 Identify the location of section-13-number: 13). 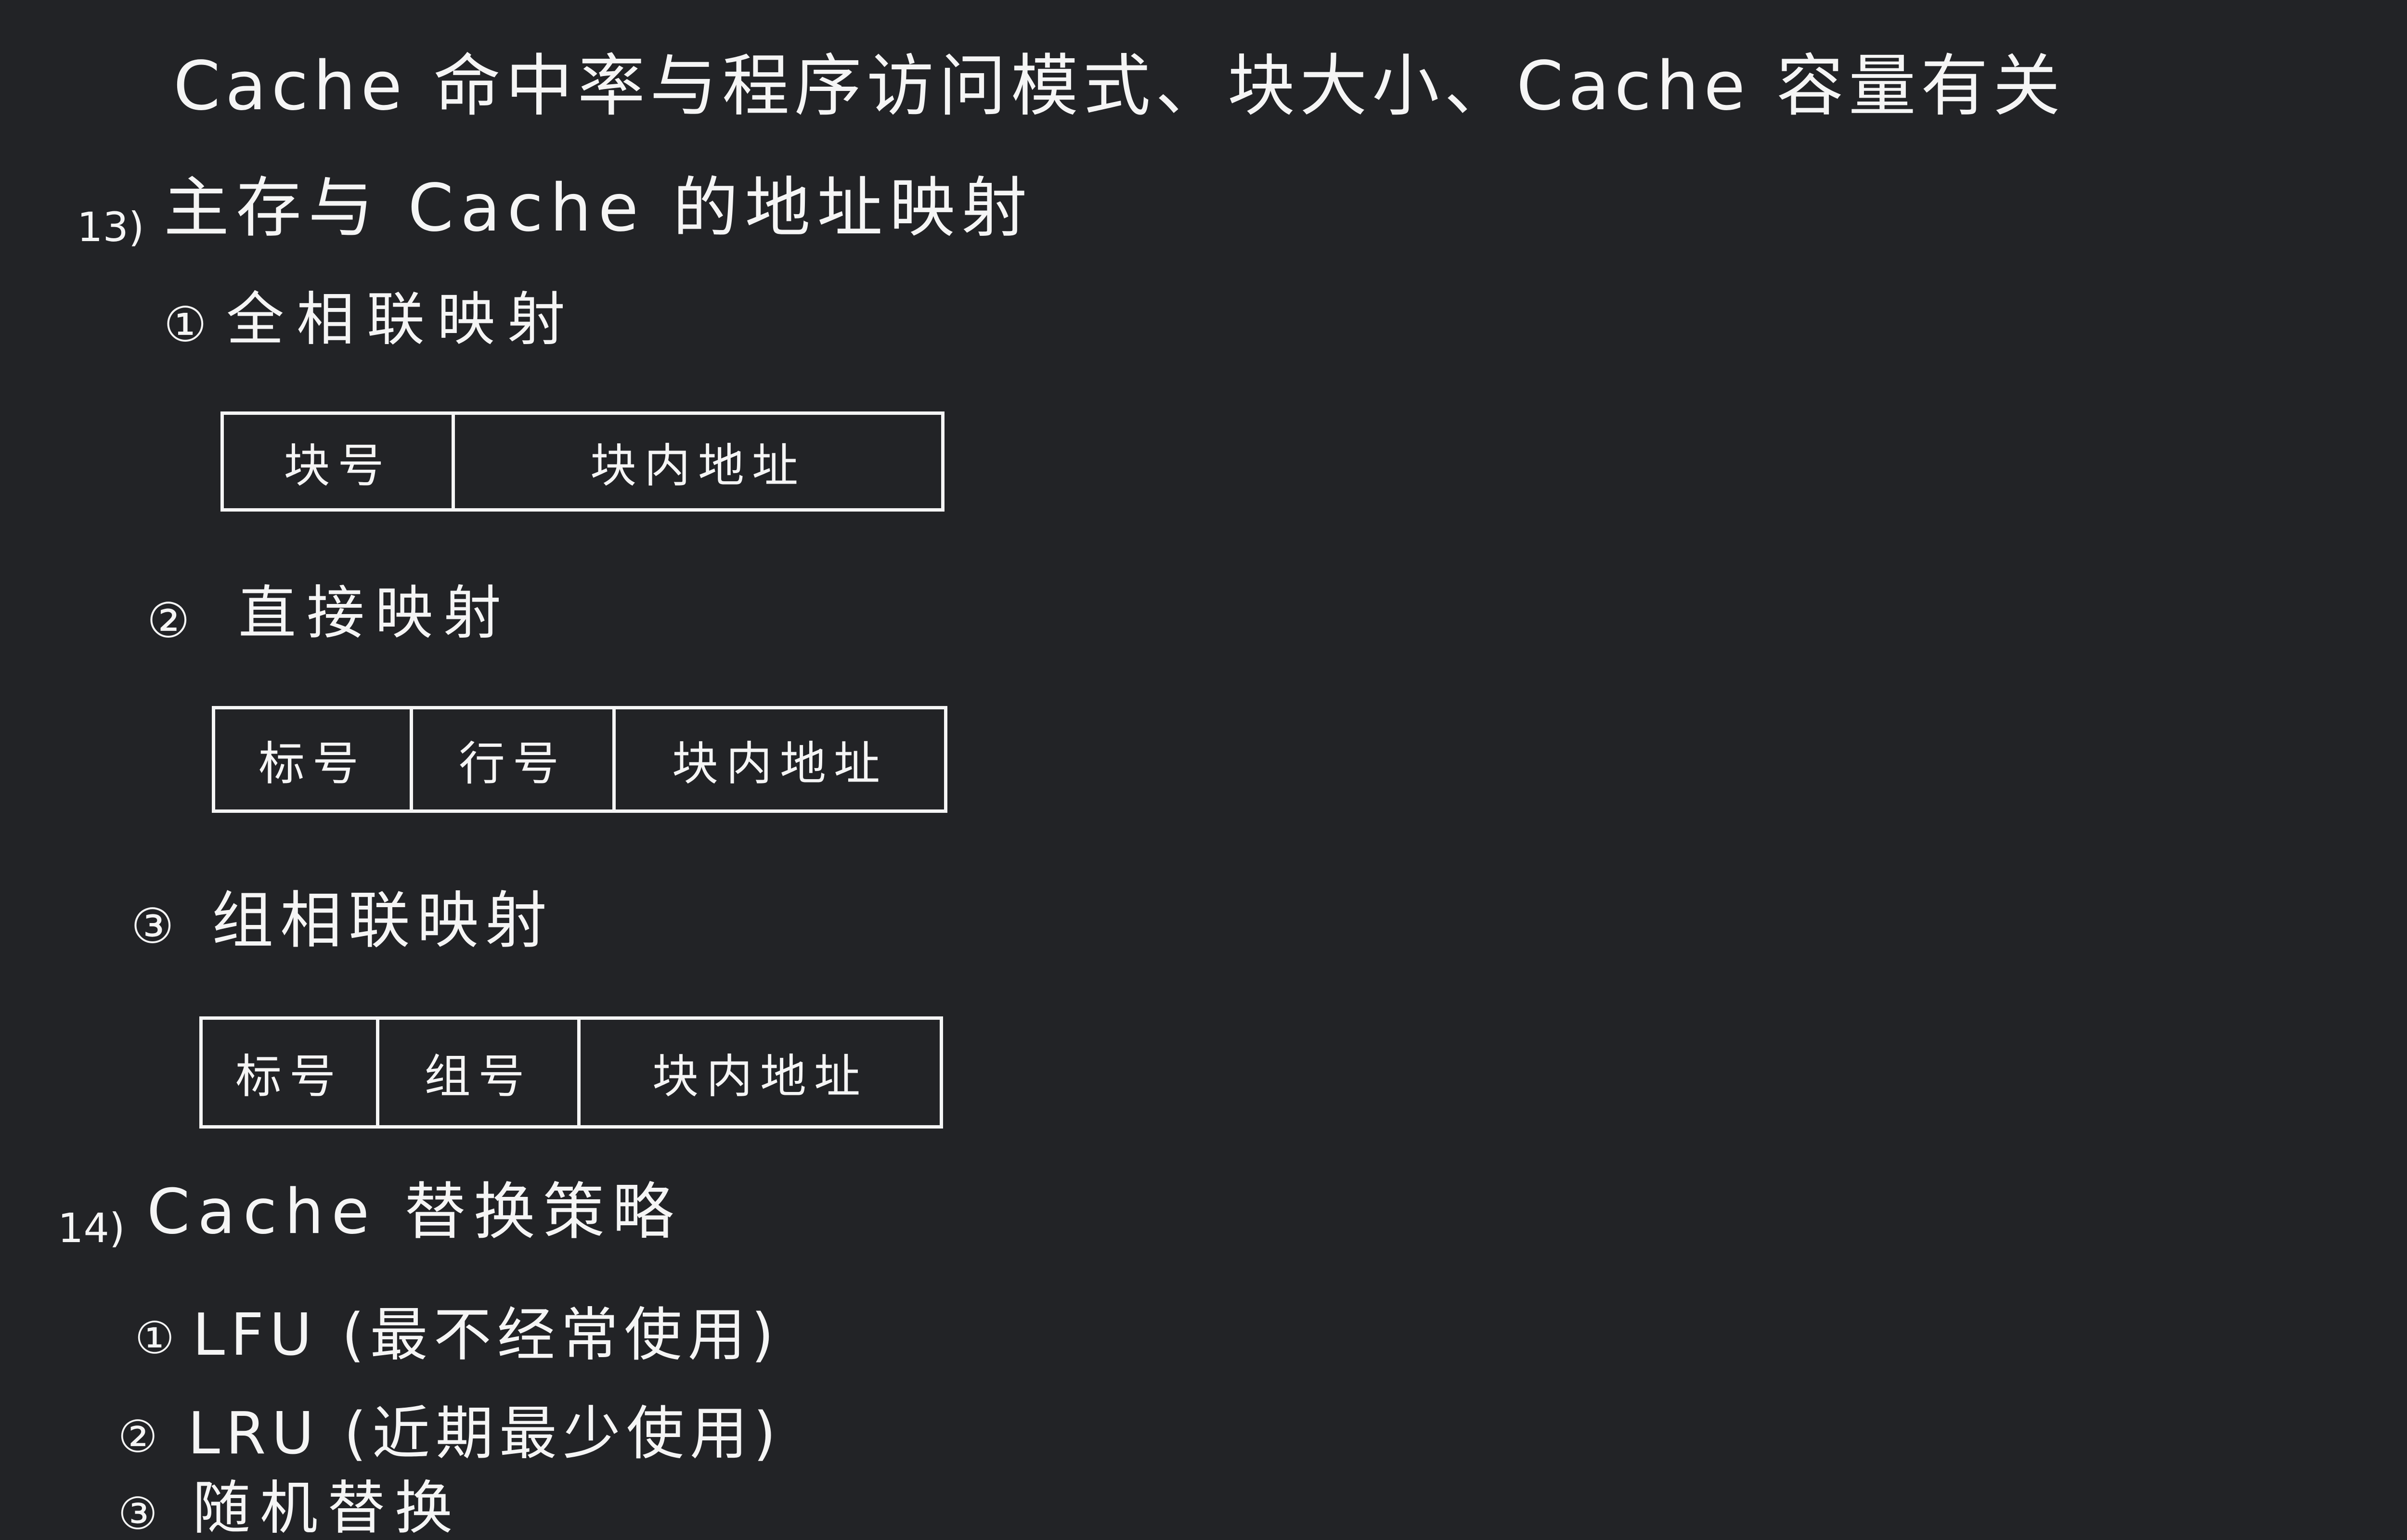
(110, 227).